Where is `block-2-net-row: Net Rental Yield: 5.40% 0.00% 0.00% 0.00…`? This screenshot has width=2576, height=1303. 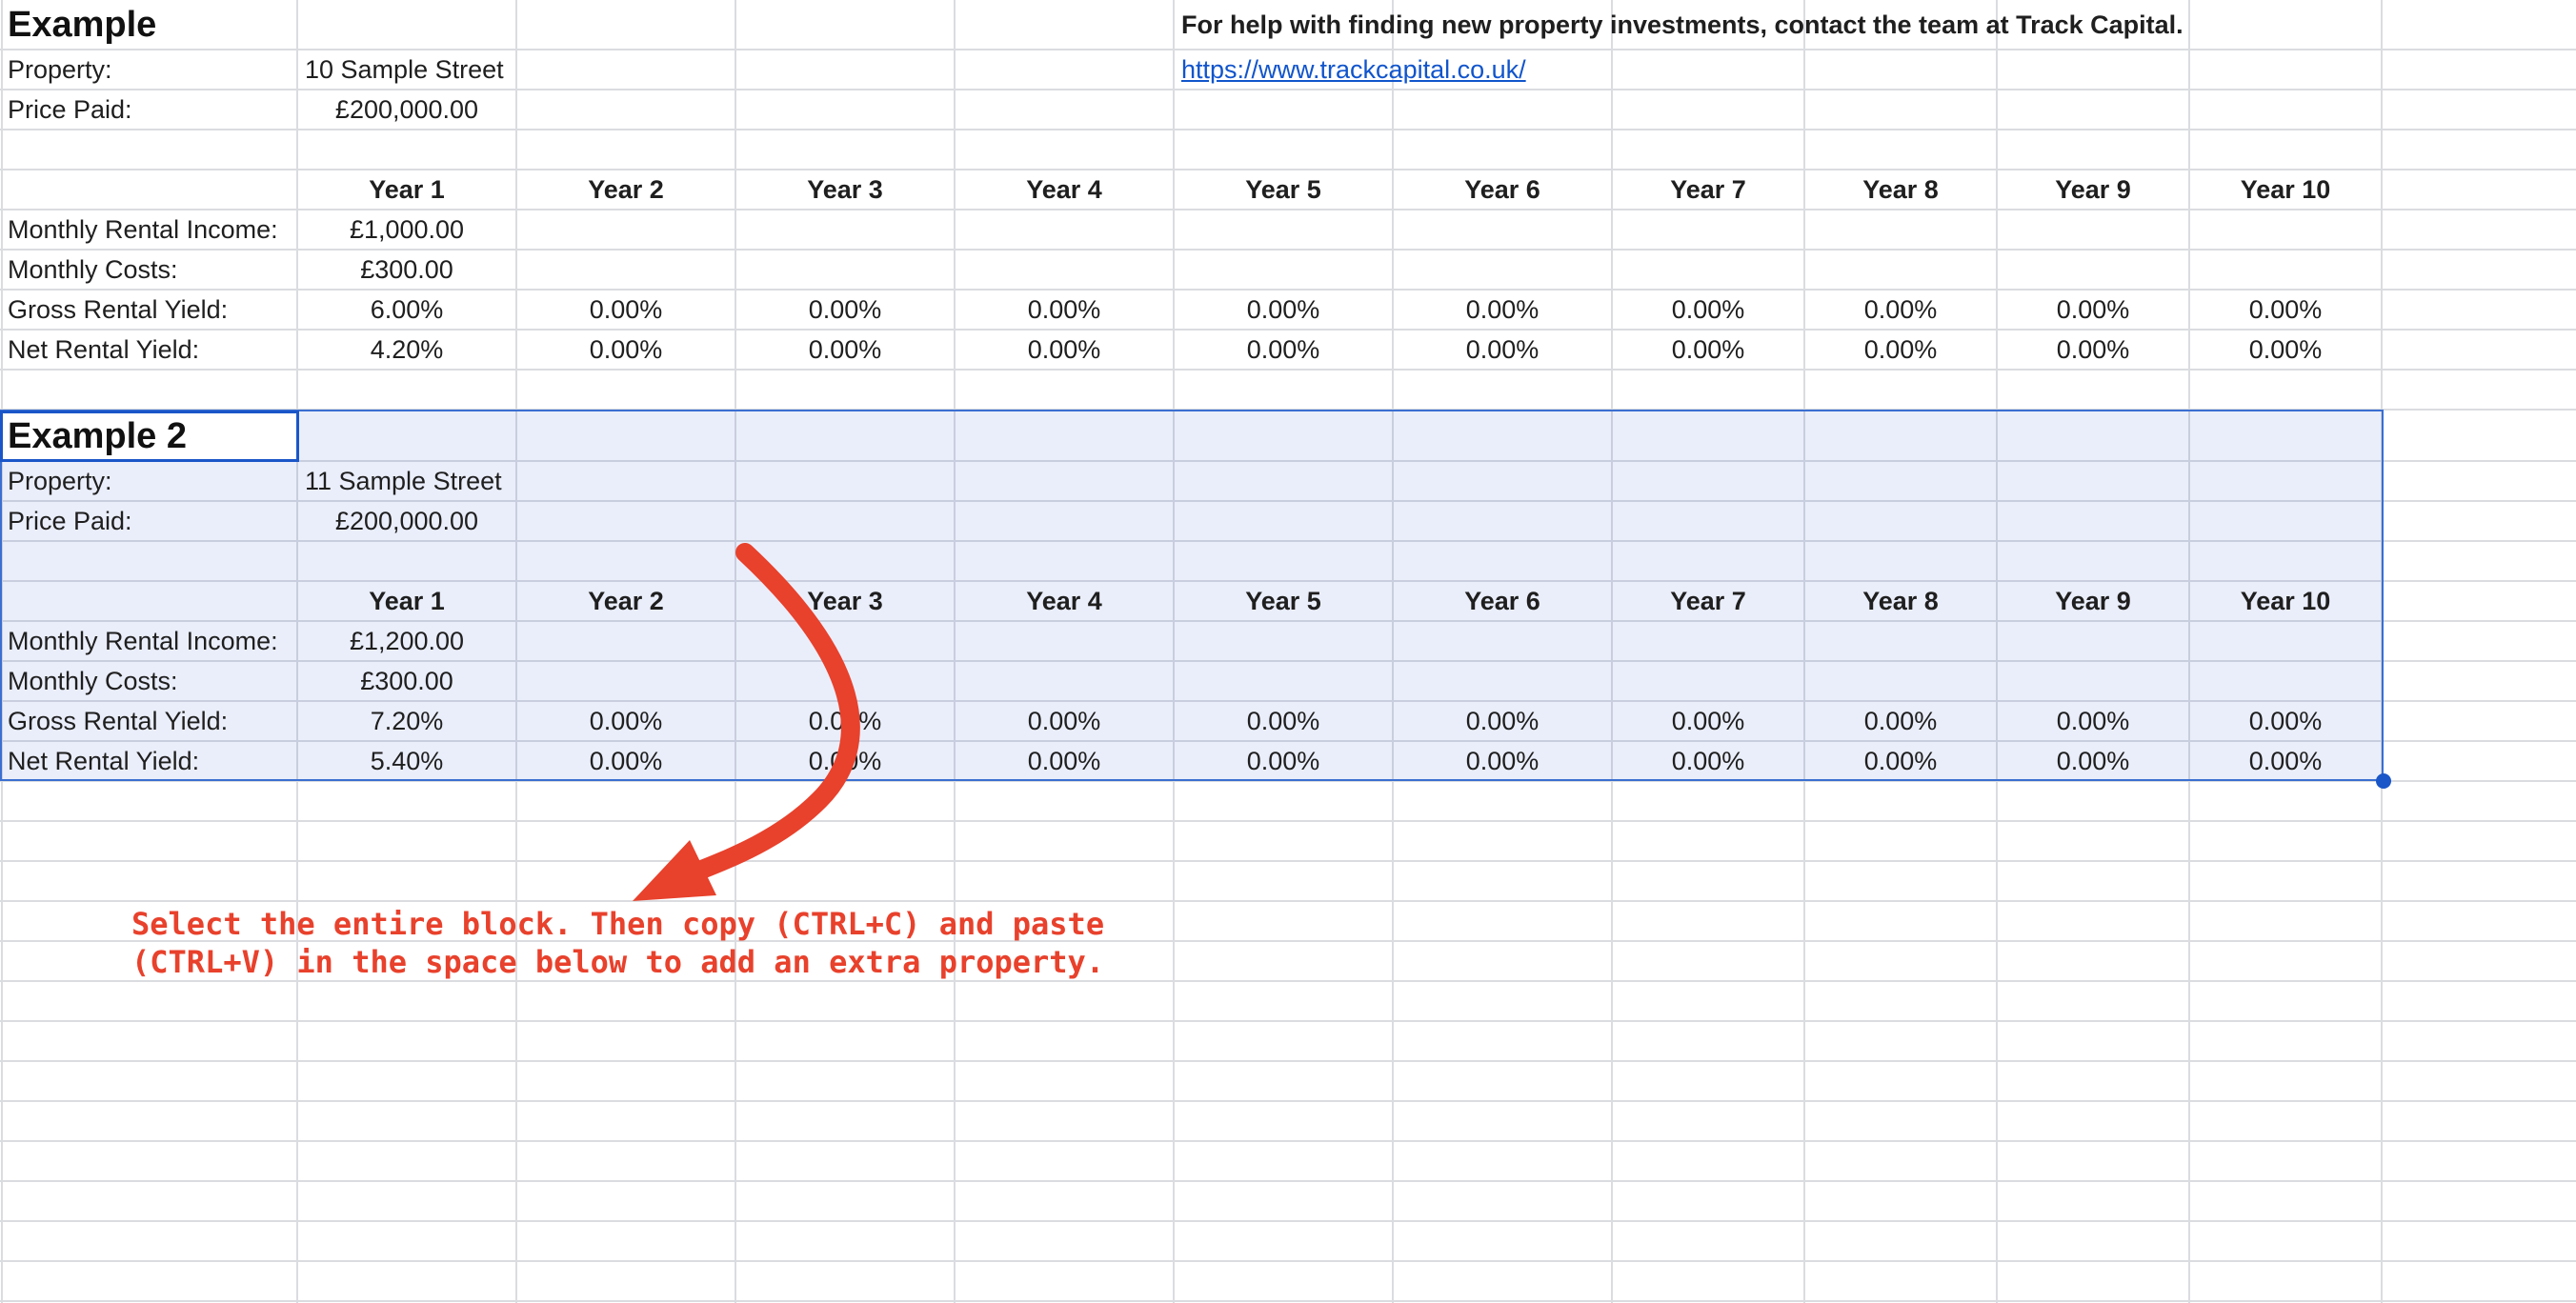
block-2-net-row: Net Rental Yield: 5.40% 0.00% 0.00% 0.00… is located at coordinates (1288, 761).